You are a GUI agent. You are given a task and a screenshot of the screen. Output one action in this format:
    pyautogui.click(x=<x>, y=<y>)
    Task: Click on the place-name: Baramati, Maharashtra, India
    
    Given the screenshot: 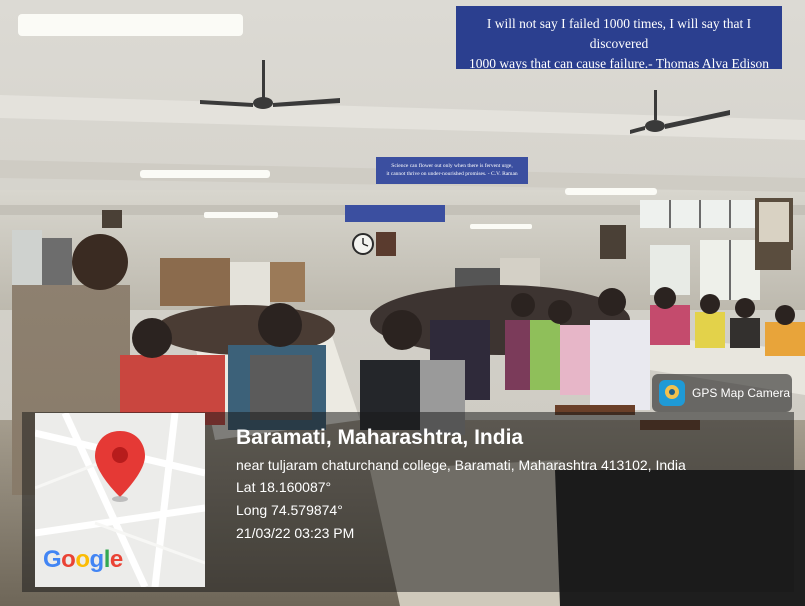 What is the action you would take?
    pyautogui.click(x=380, y=437)
    